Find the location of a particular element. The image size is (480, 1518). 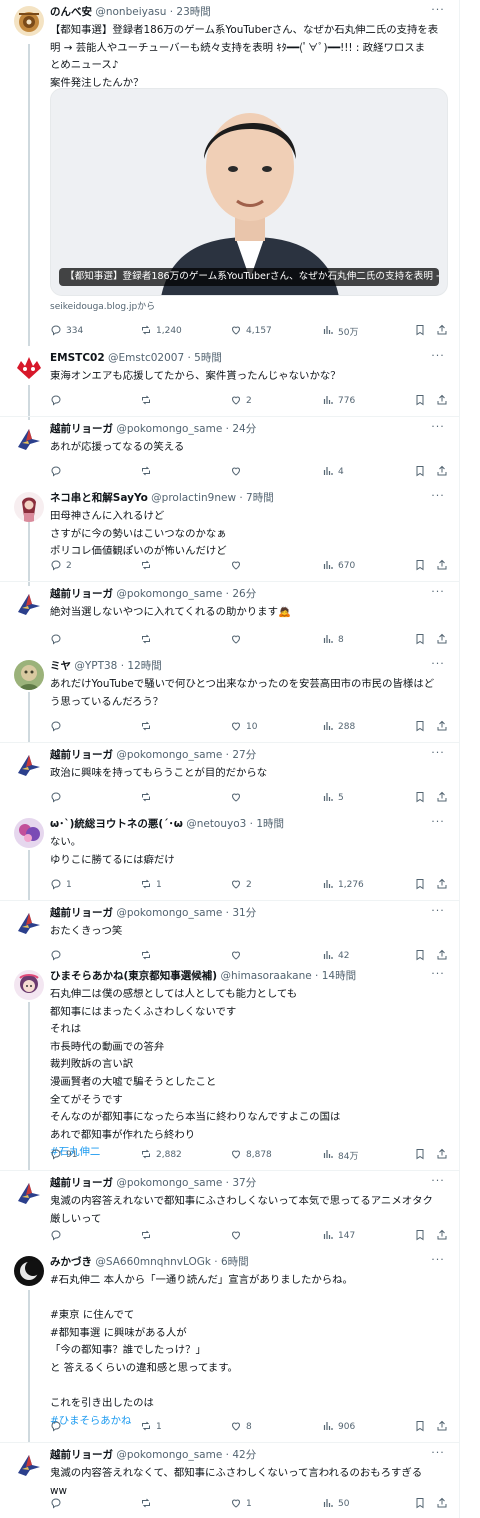

views-button: 906 is located at coordinates (338, 1427).